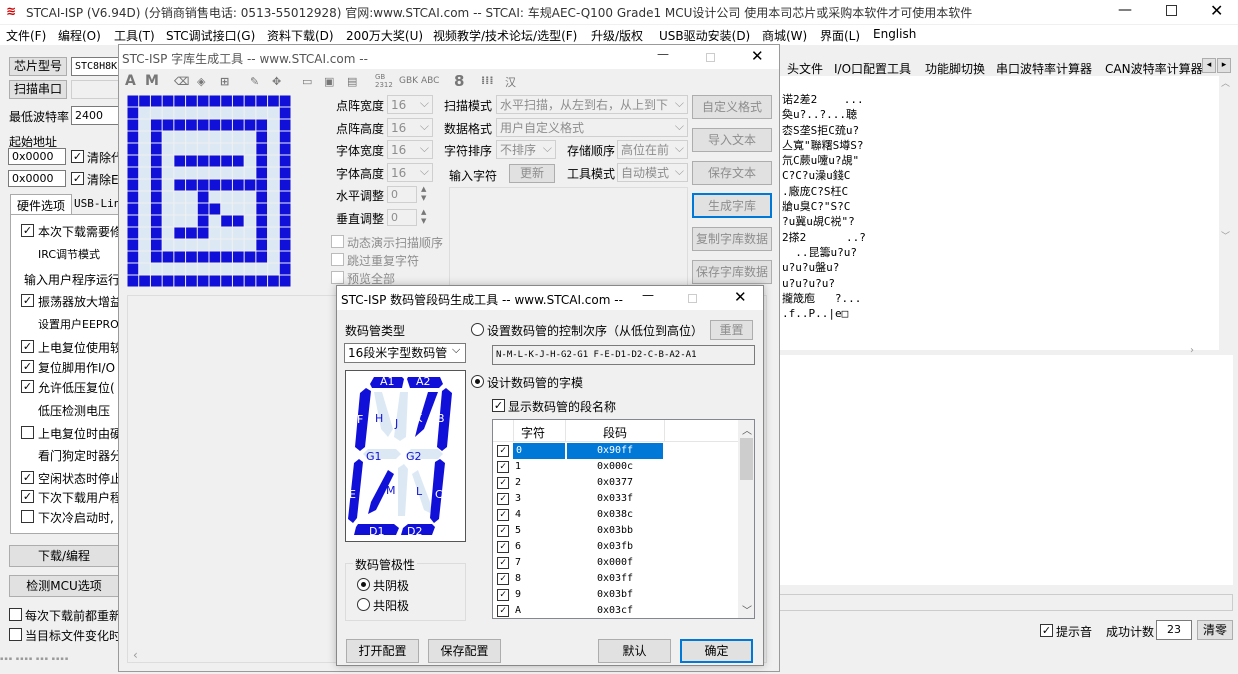  Describe the element at coordinates (652, 172) in the screenshot. I see `tool-mode-select: 自动模式` at that location.